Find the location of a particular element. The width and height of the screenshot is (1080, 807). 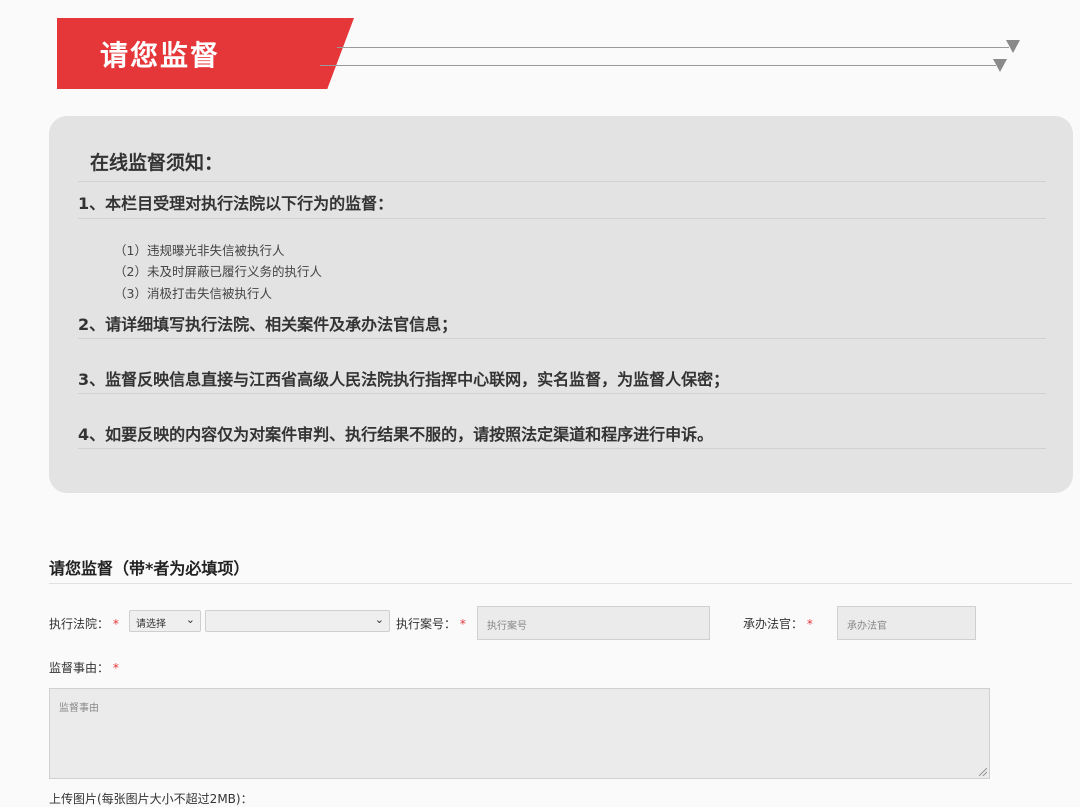

notice-subitem-1: （1）违规曝光非失信被执行人 is located at coordinates (199, 250).